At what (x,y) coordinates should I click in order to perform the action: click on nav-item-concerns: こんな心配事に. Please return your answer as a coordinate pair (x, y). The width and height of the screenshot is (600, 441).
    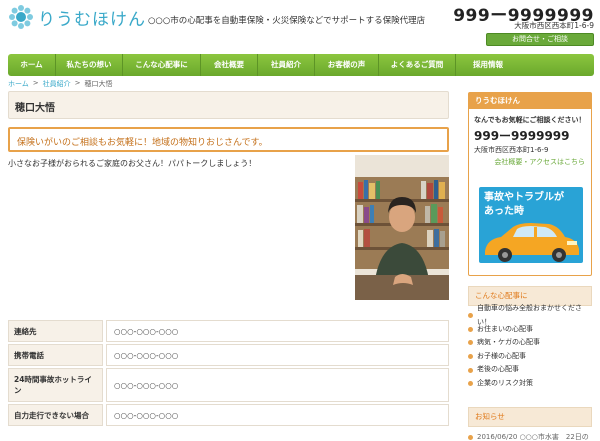
    Looking at the image, I should click on (162, 65).